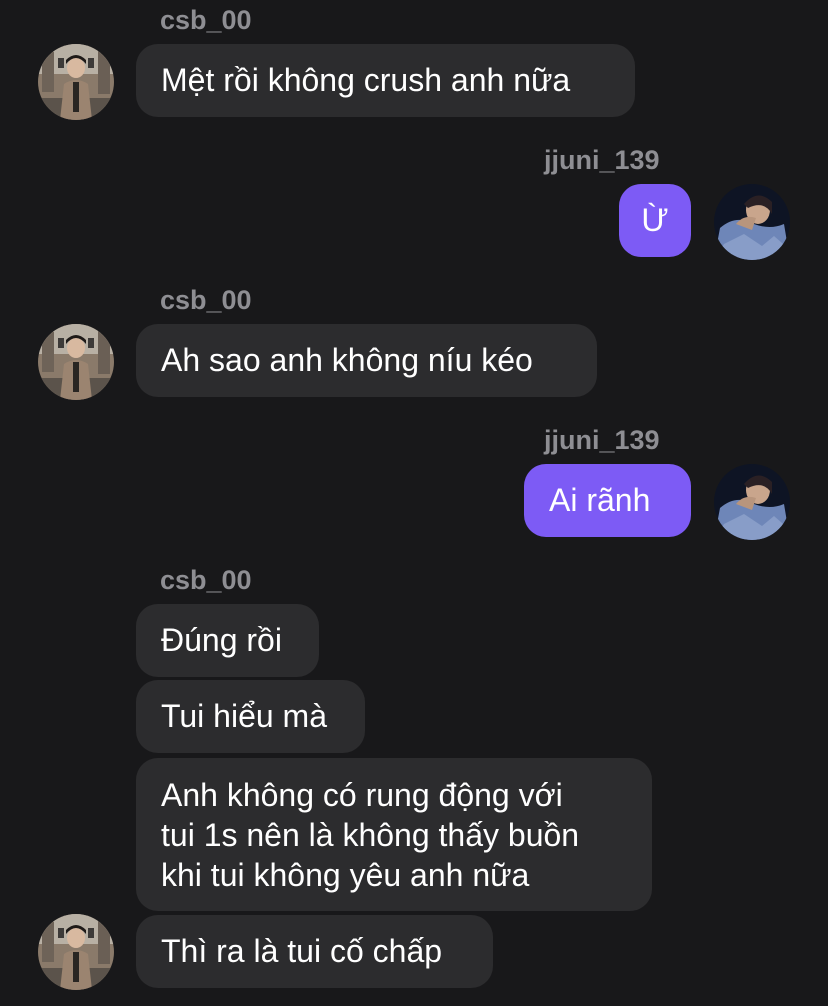 The width and height of the screenshot is (828, 1006). What do you see at coordinates (607, 500) in the screenshot?
I see `message-bubble-outgoing: Ai rãnh` at bounding box center [607, 500].